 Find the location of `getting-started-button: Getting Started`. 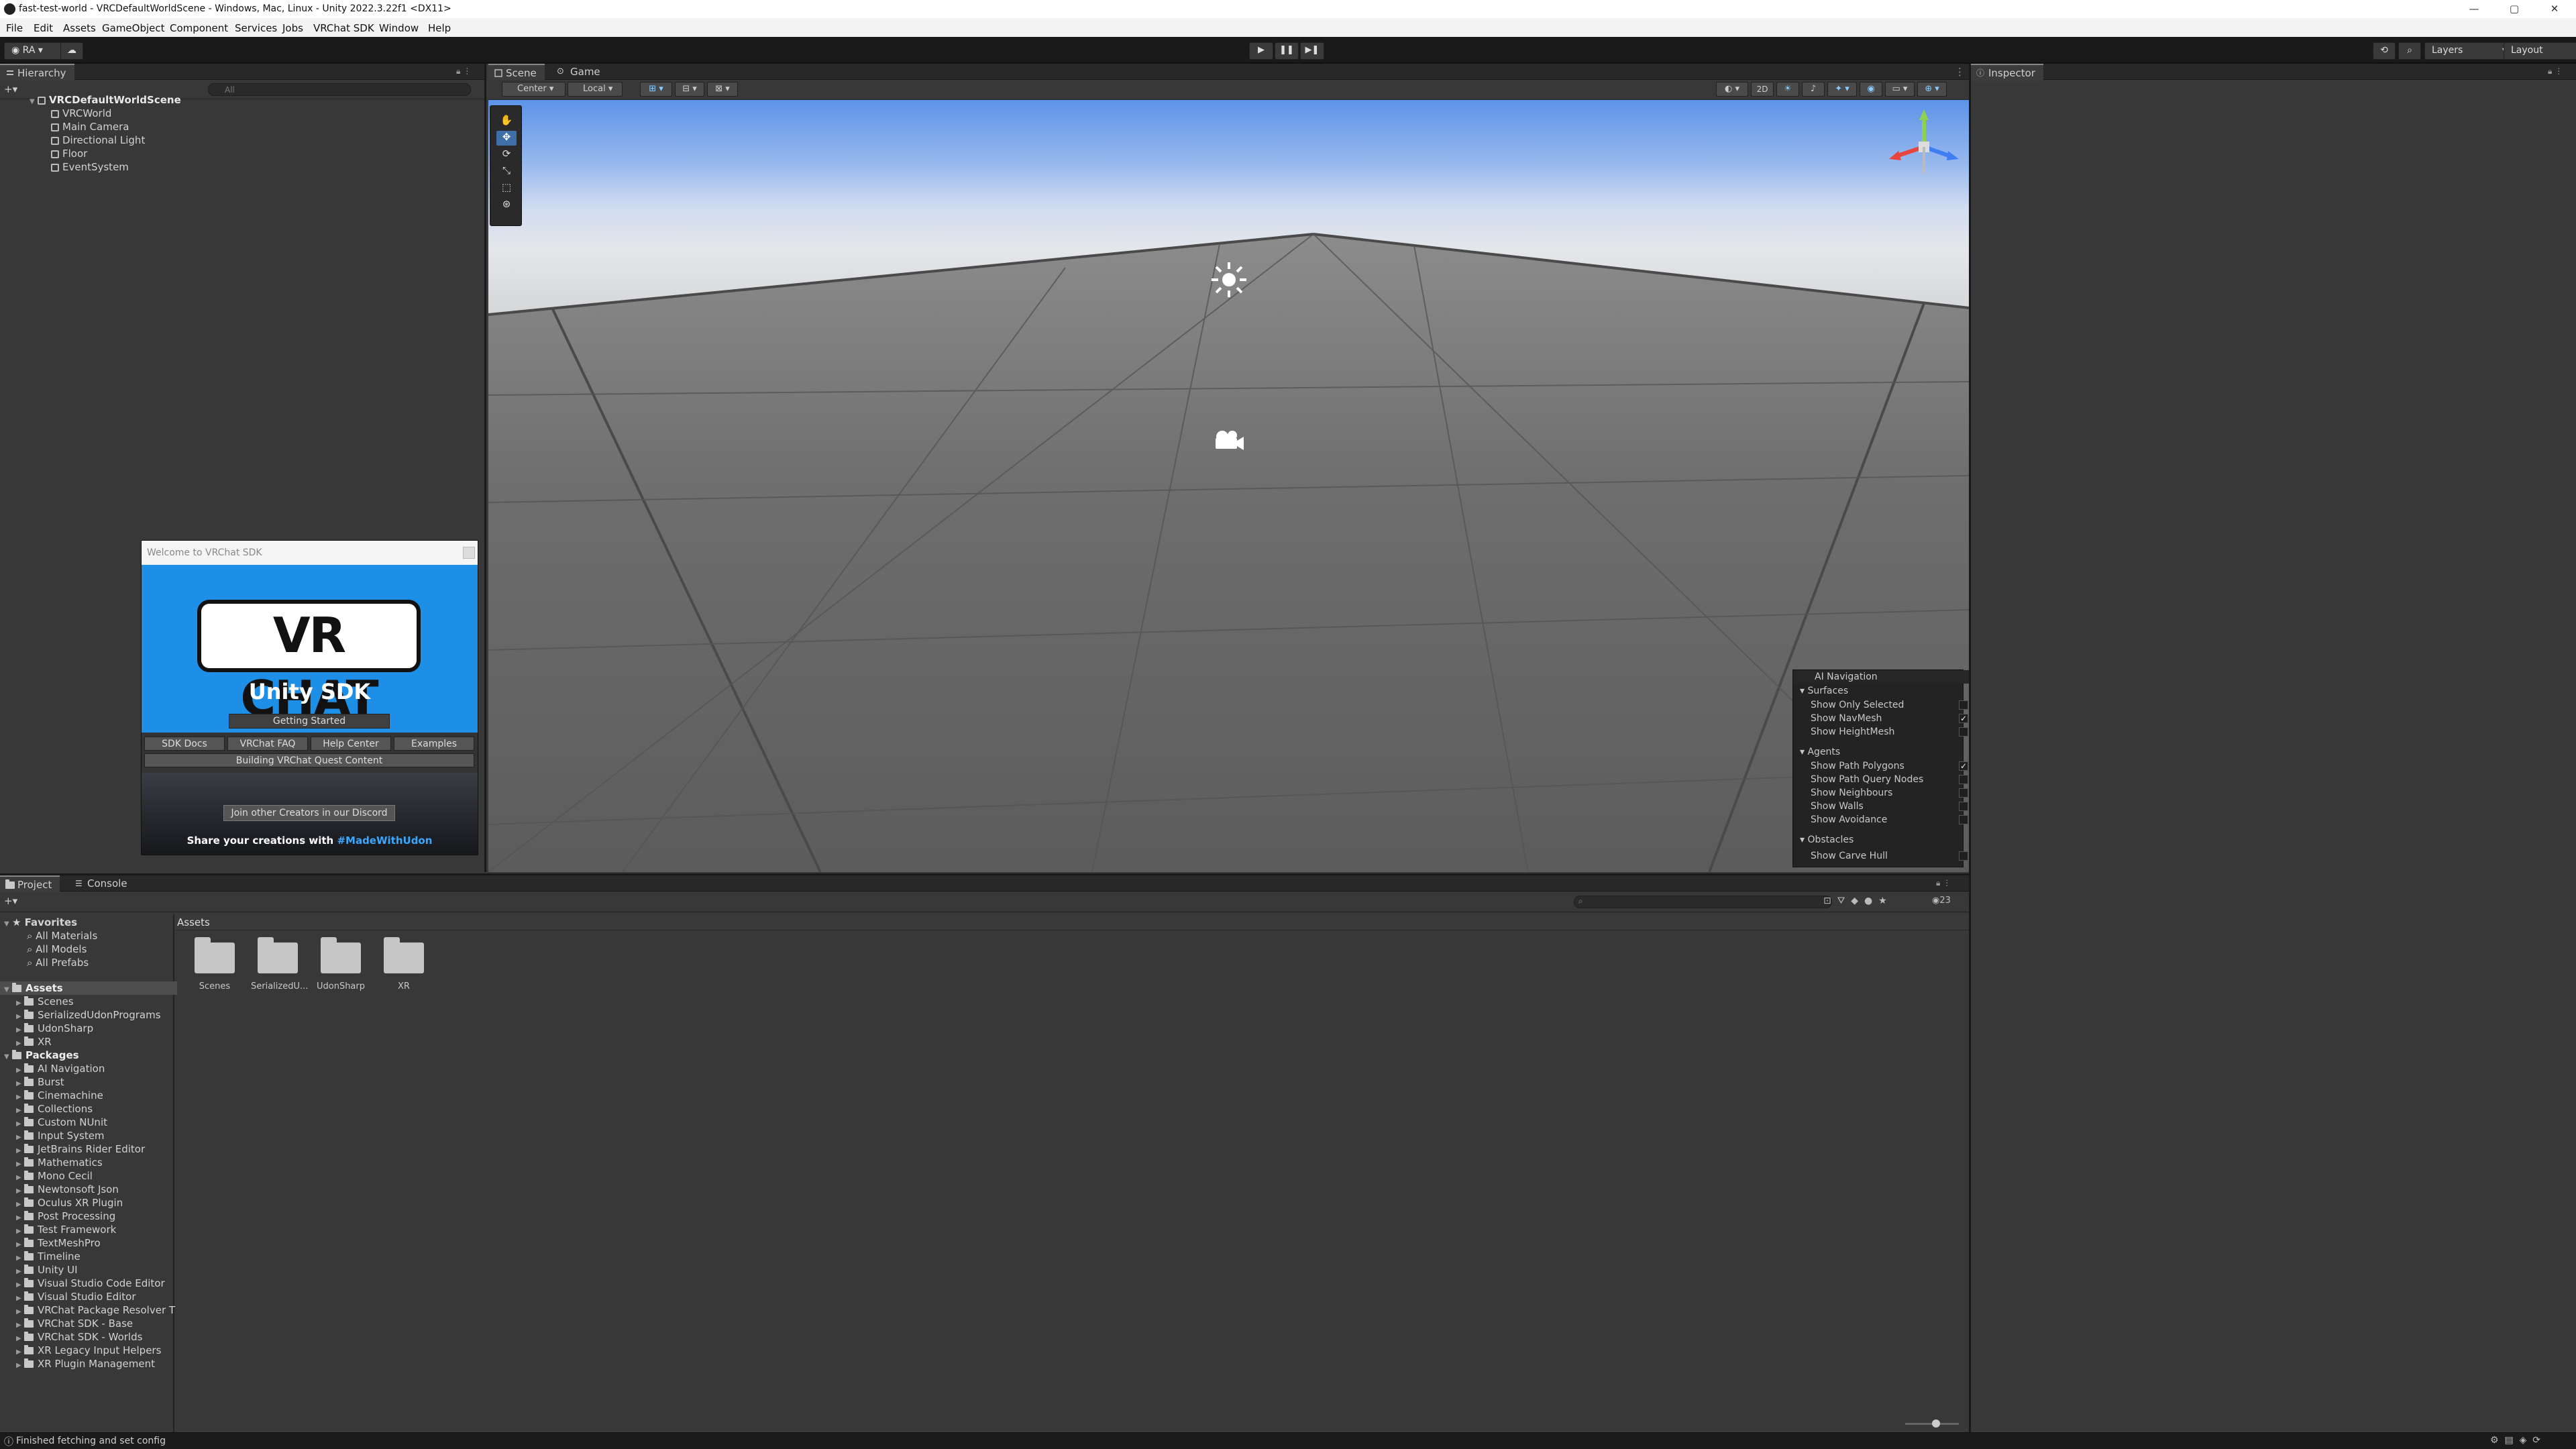

getting-started-button: Getting Started is located at coordinates (309, 721).